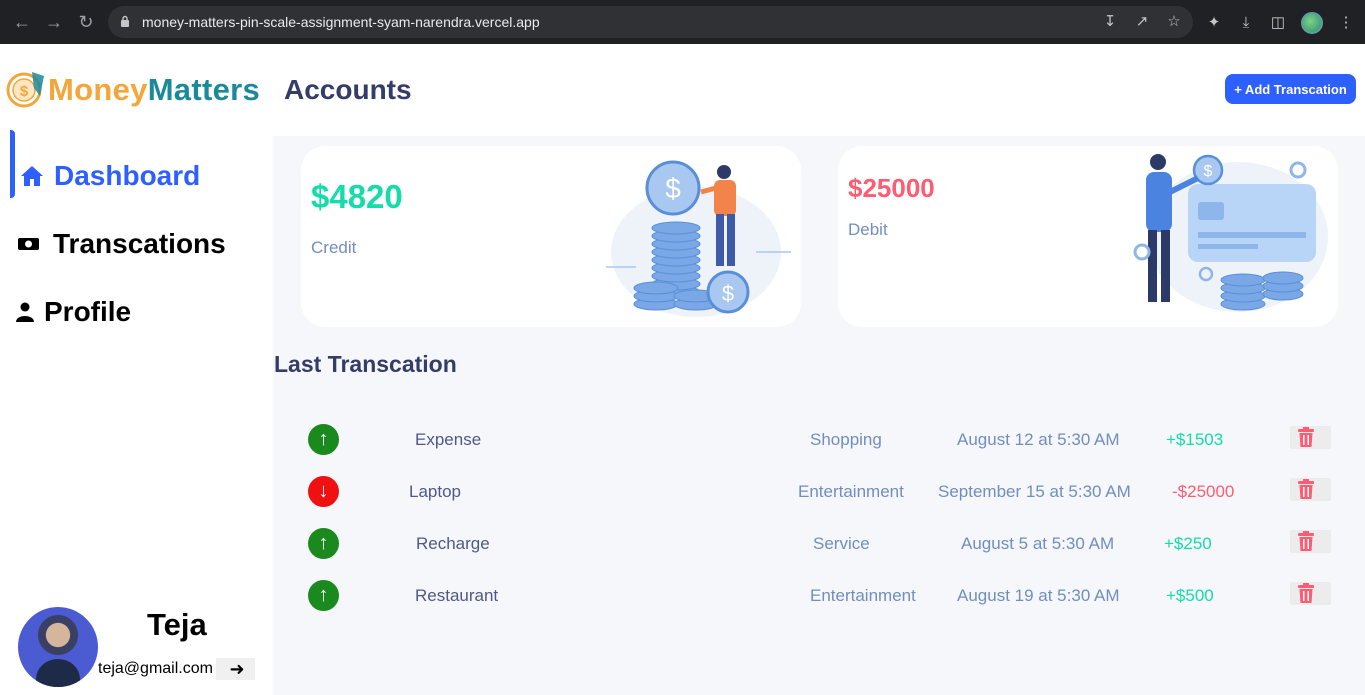 This screenshot has height=695, width=1365. What do you see at coordinates (1190, 595) in the screenshot?
I see `transaction-amount: +$500` at bounding box center [1190, 595].